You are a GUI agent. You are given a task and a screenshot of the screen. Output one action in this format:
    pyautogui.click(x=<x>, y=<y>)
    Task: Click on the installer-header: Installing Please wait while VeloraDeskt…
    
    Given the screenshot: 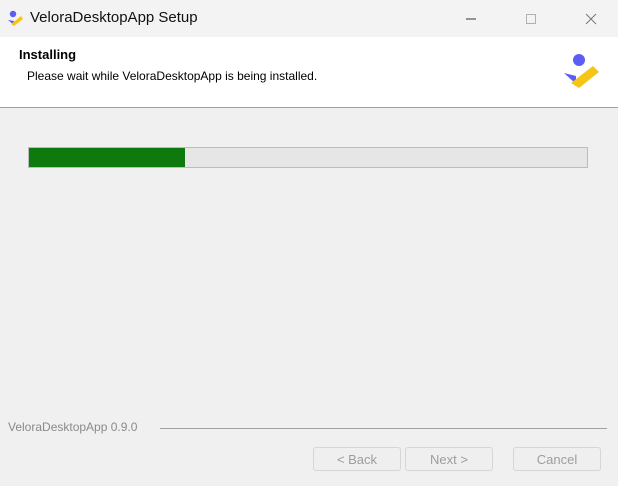 What is the action you would take?
    pyautogui.click(x=309, y=72)
    